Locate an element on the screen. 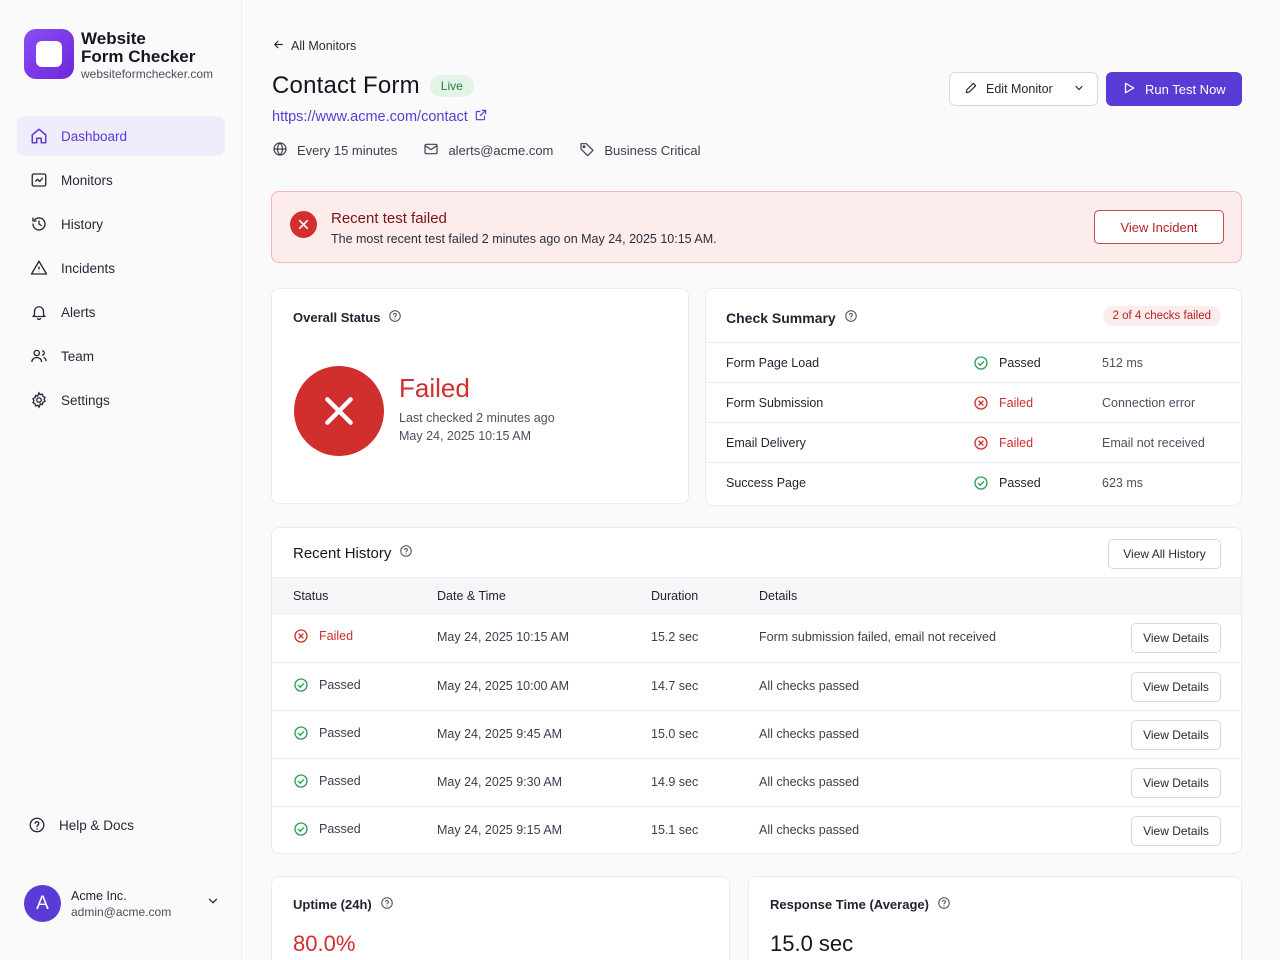 This screenshot has width=1280, height=960. run-test-button: Run Test Now is located at coordinates (1174, 89).